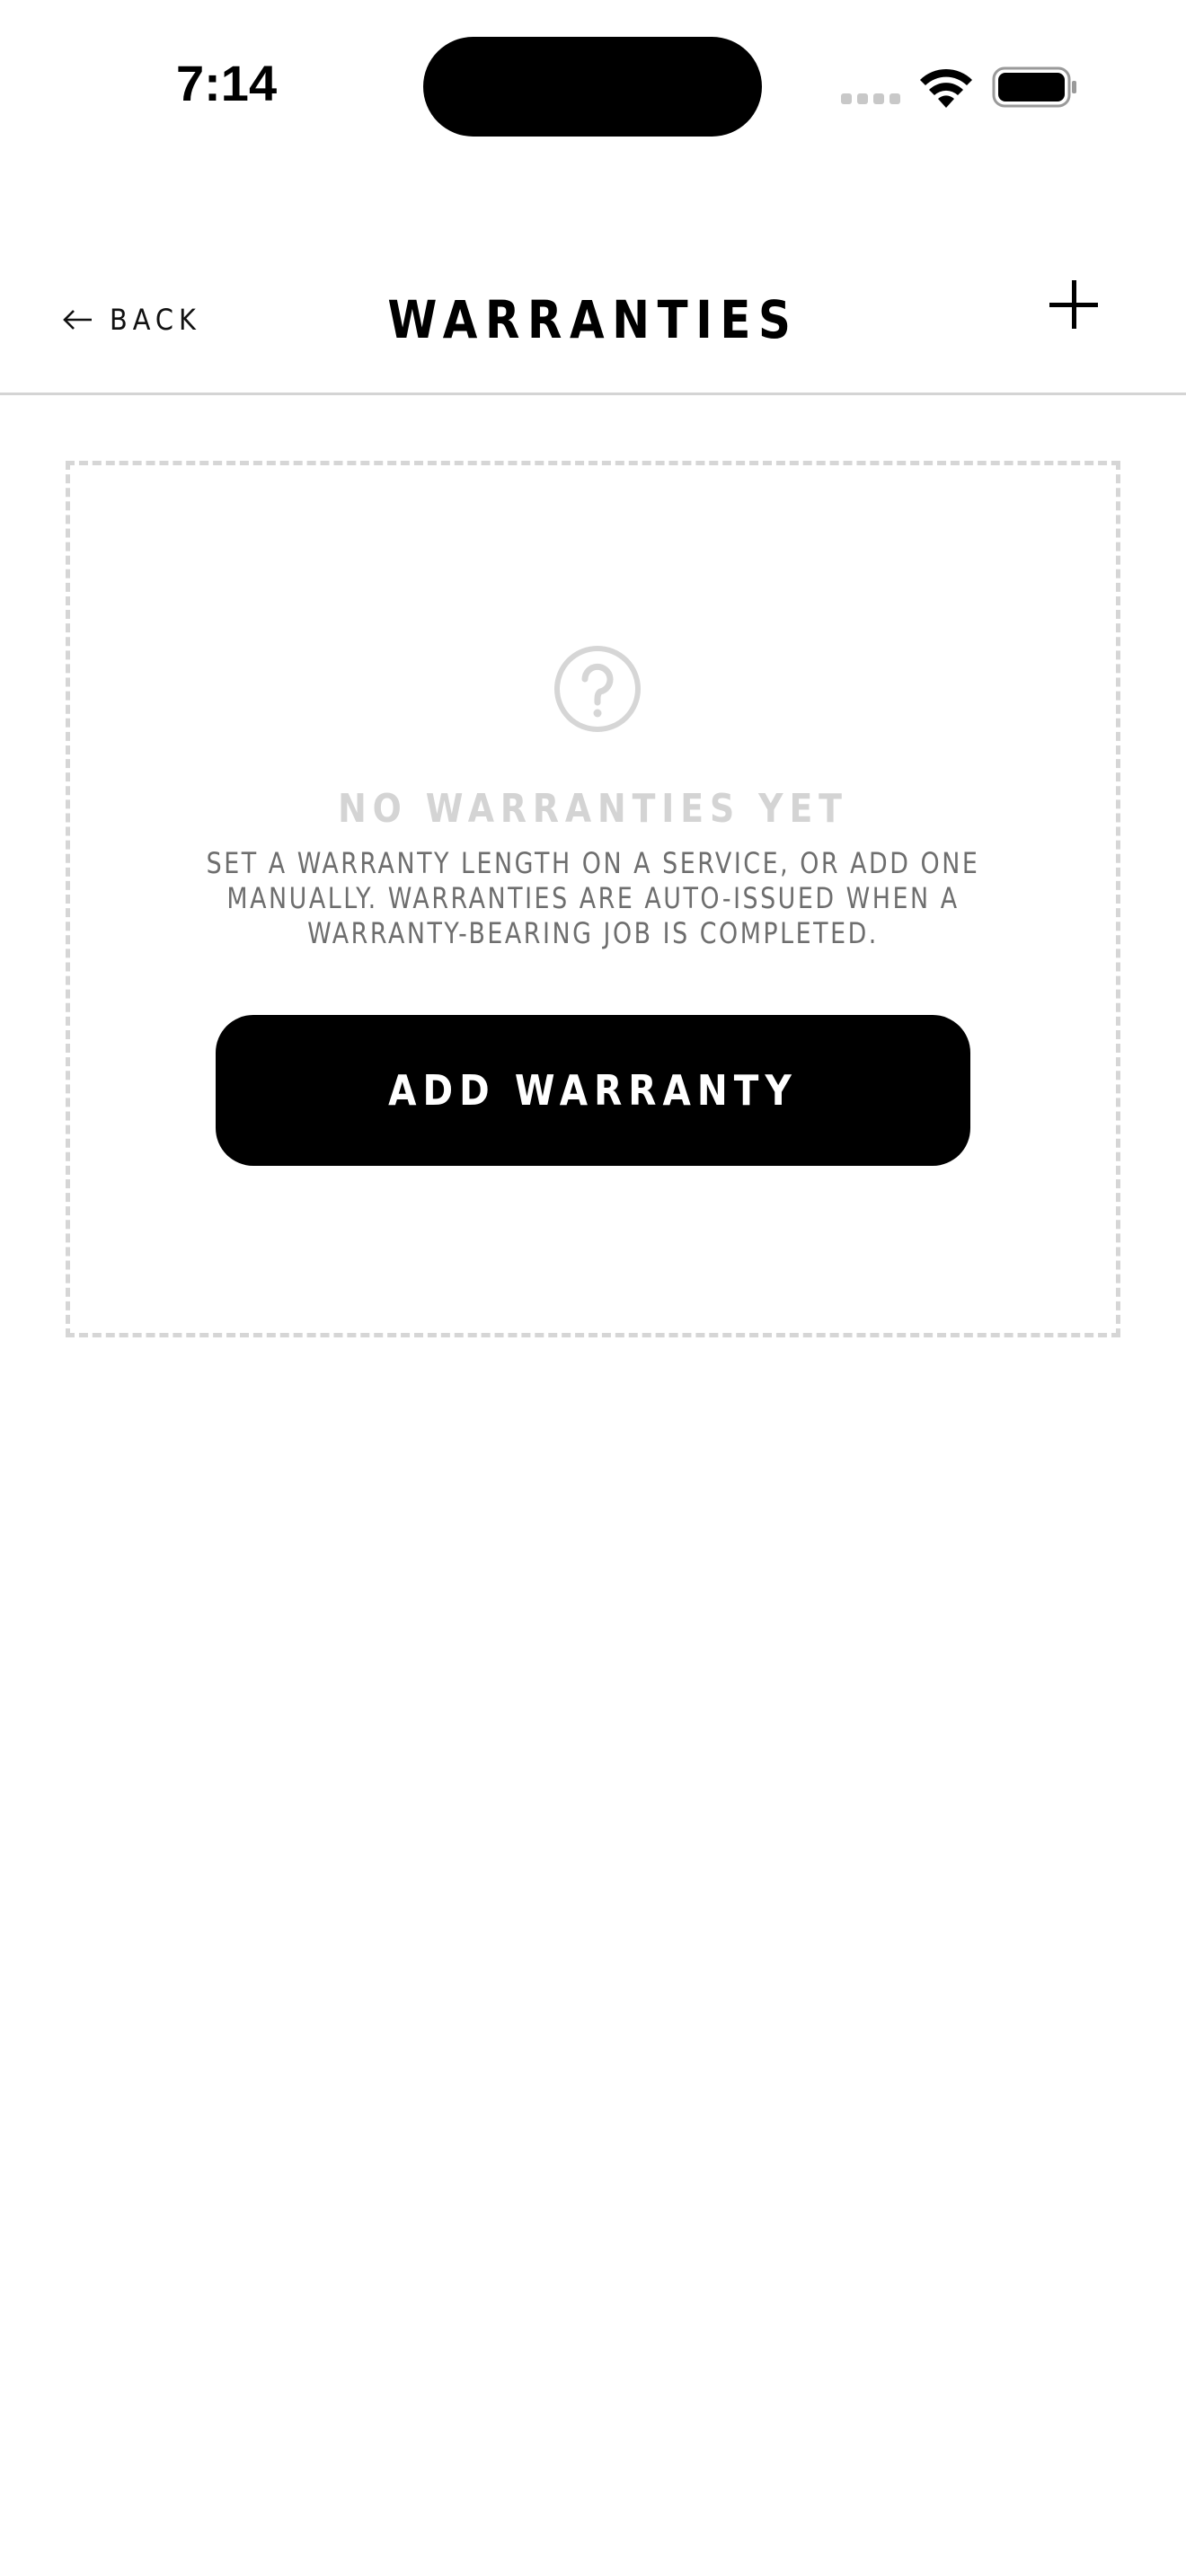  I want to click on wifi-icon, so click(946, 88).